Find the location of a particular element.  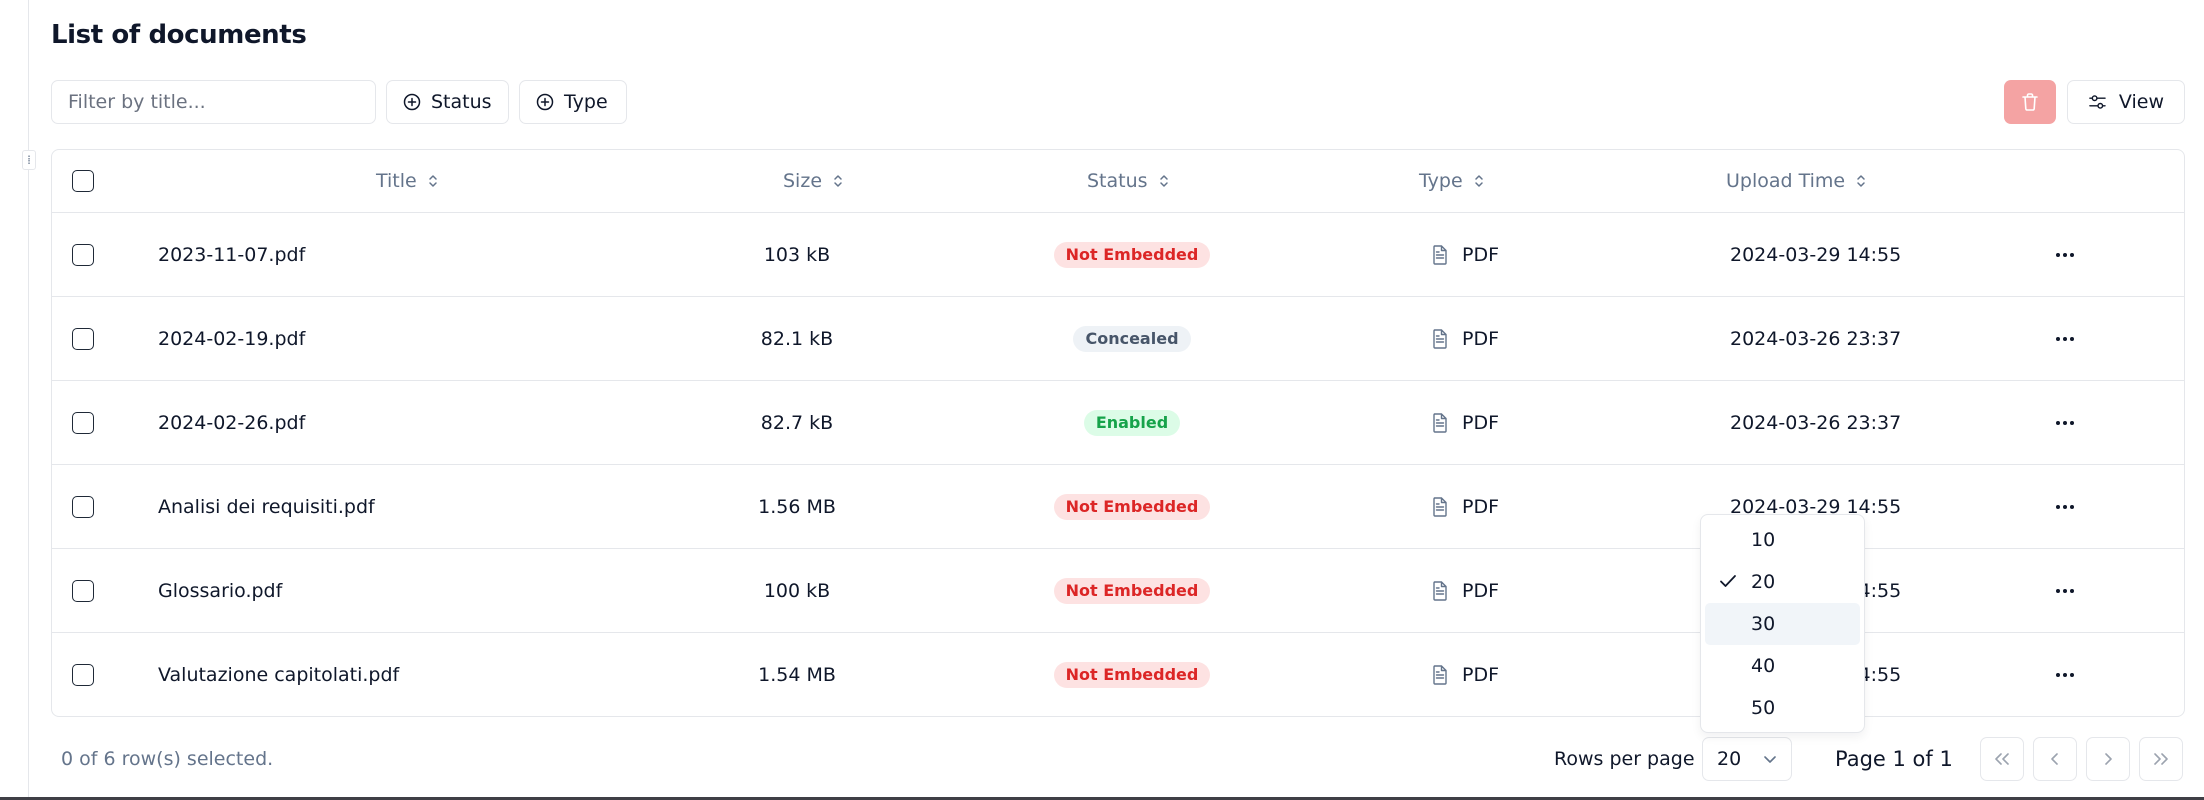

header-upload-time: Upload Time is located at coordinates (1796, 181).